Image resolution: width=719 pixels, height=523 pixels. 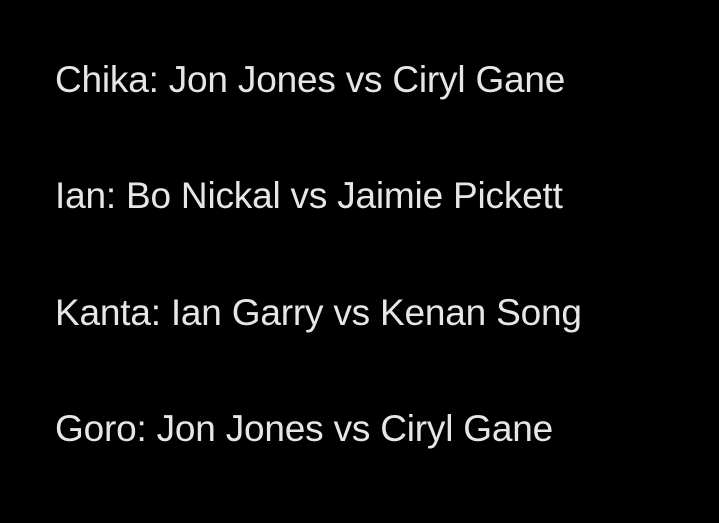 What do you see at coordinates (309, 195) in the screenshot?
I see `note-line-ian: Ian: Bo Nickal vs Jaimie Pickett` at bounding box center [309, 195].